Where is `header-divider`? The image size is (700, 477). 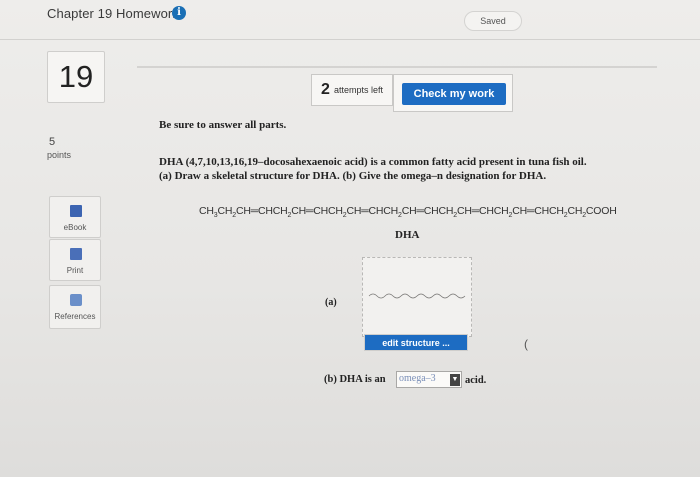 header-divider is located at coordinates (397, 67).